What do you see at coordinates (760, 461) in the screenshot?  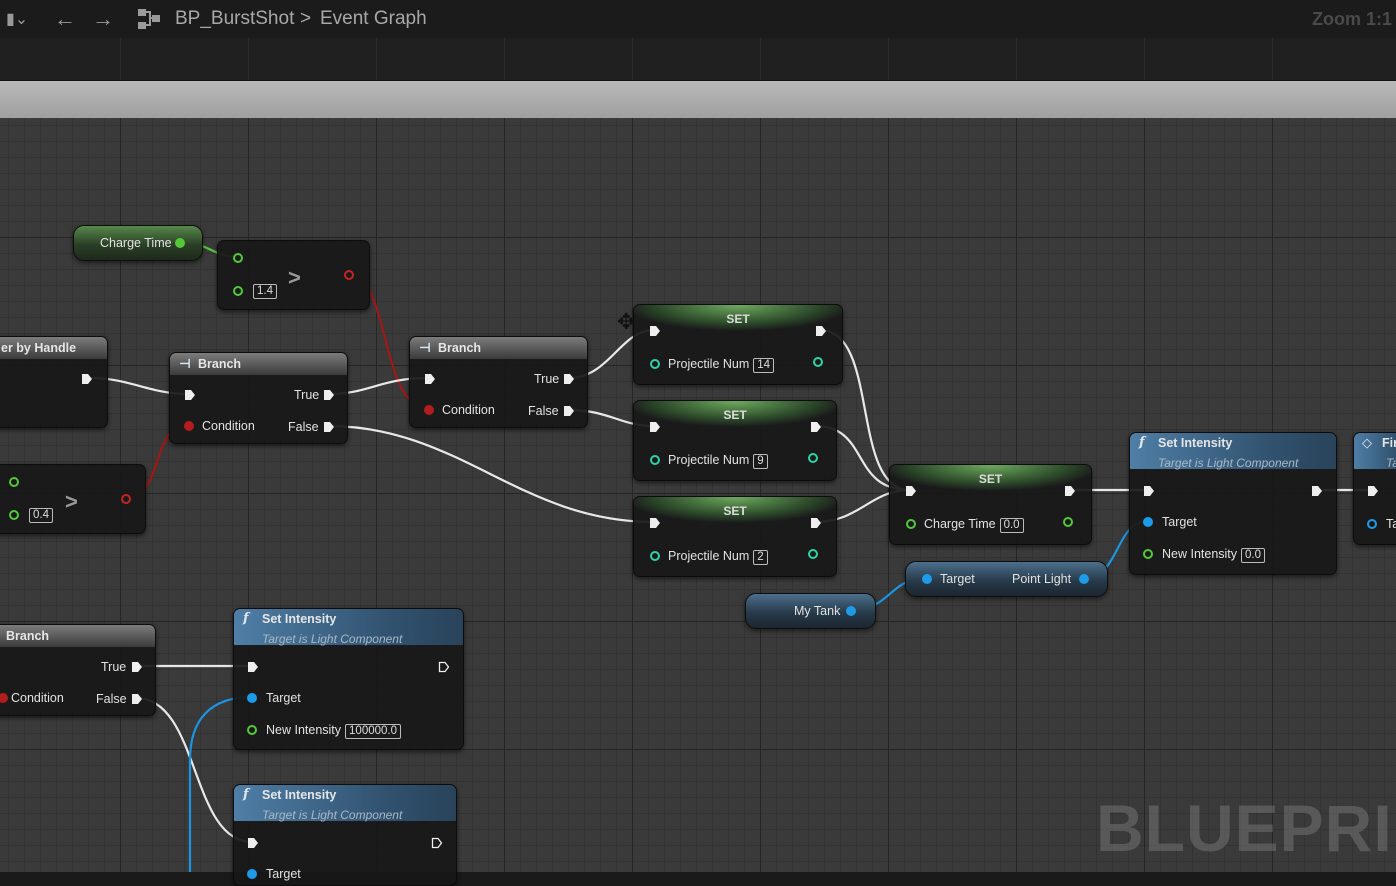 I see `projectile-num-value: 9` at bounding box center [760, 461].